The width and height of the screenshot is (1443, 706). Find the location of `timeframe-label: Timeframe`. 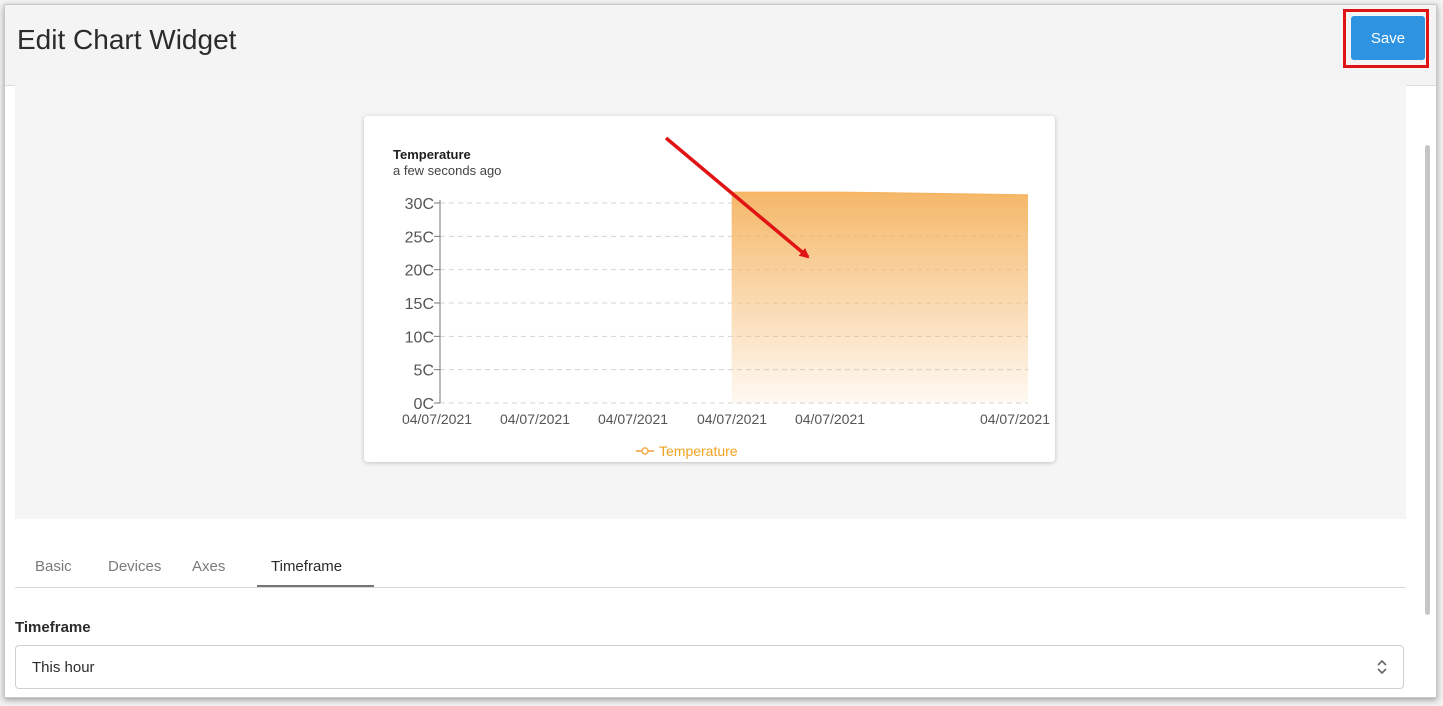

timeframe-label: Timeframe is located at coordinates (53, 627).